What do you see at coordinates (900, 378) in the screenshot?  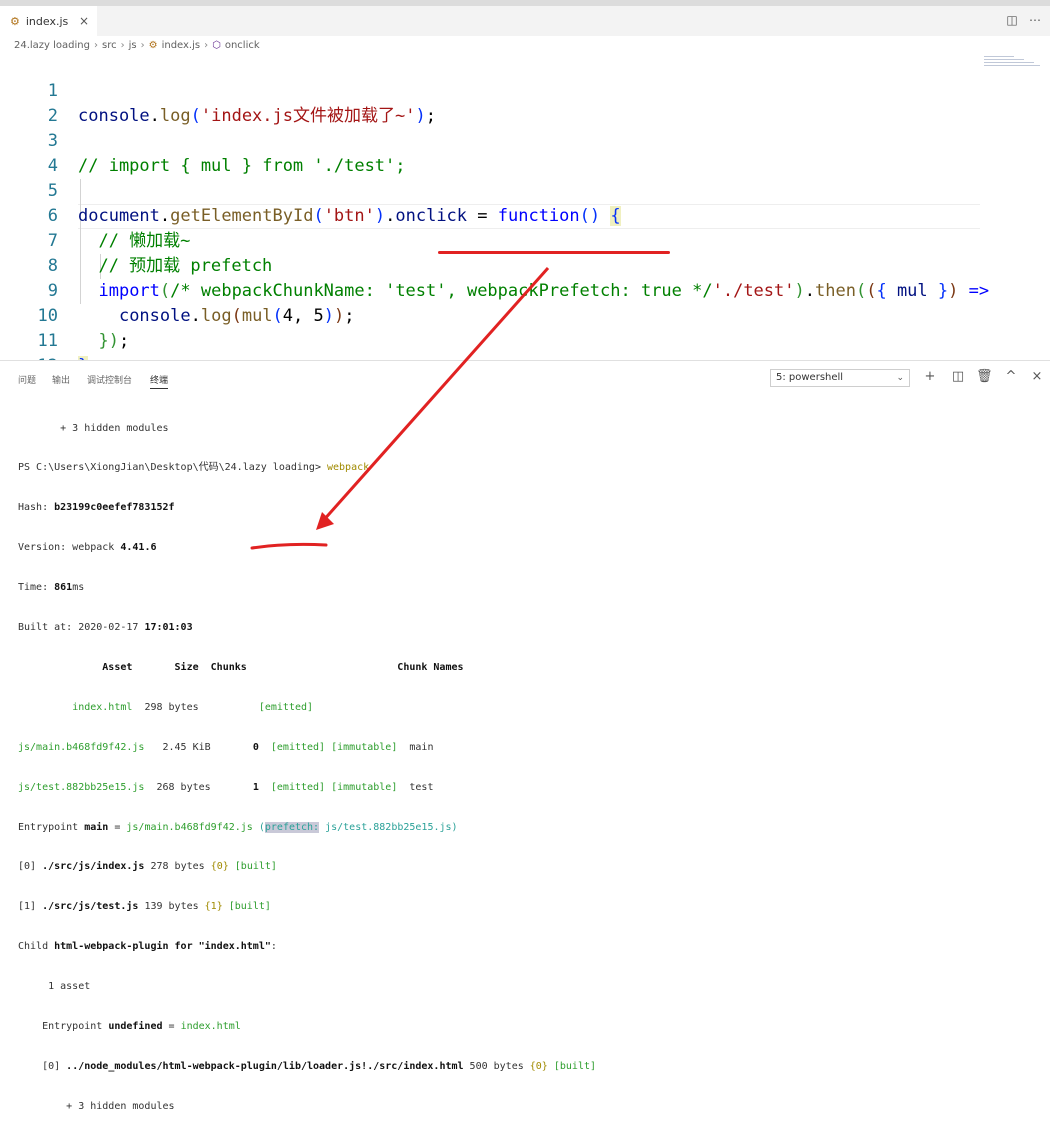 I see `chevron-down-icon: ⌄` at bounding box center [900, 378].